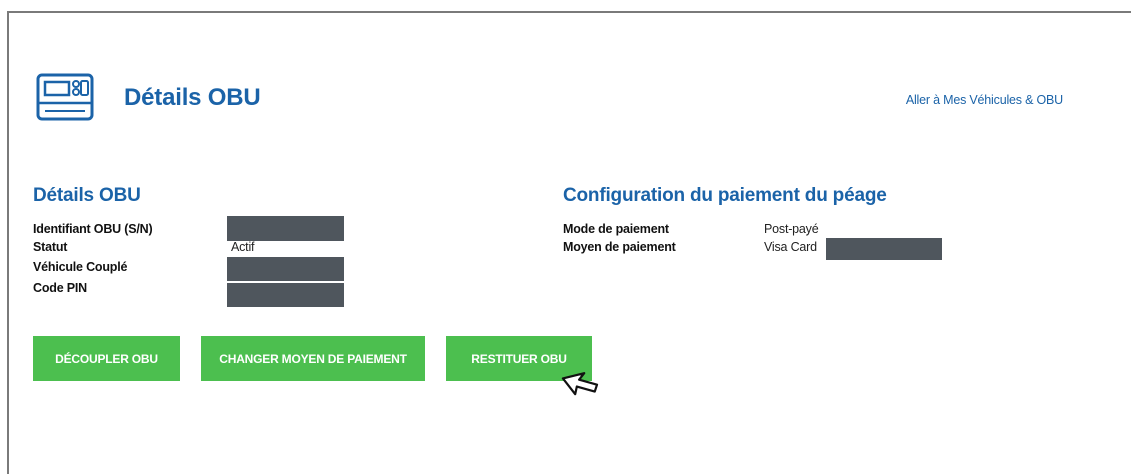 The height and width of the screenshot is (474, 1131). What do you see at coordinates (93, 229) in the screenshot?
I see `obu-id-label: Identifiant OBU (S/N)` at bounding box center [93, 229].